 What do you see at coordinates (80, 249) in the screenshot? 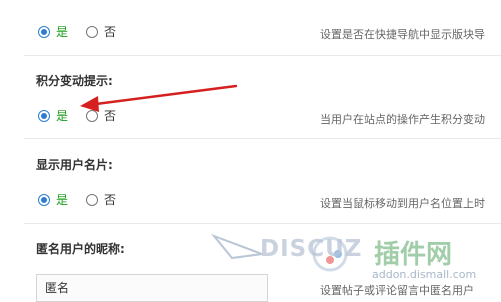
I see `setting-title: 匿名用户的昵称:` at bounding box center [80, 249].